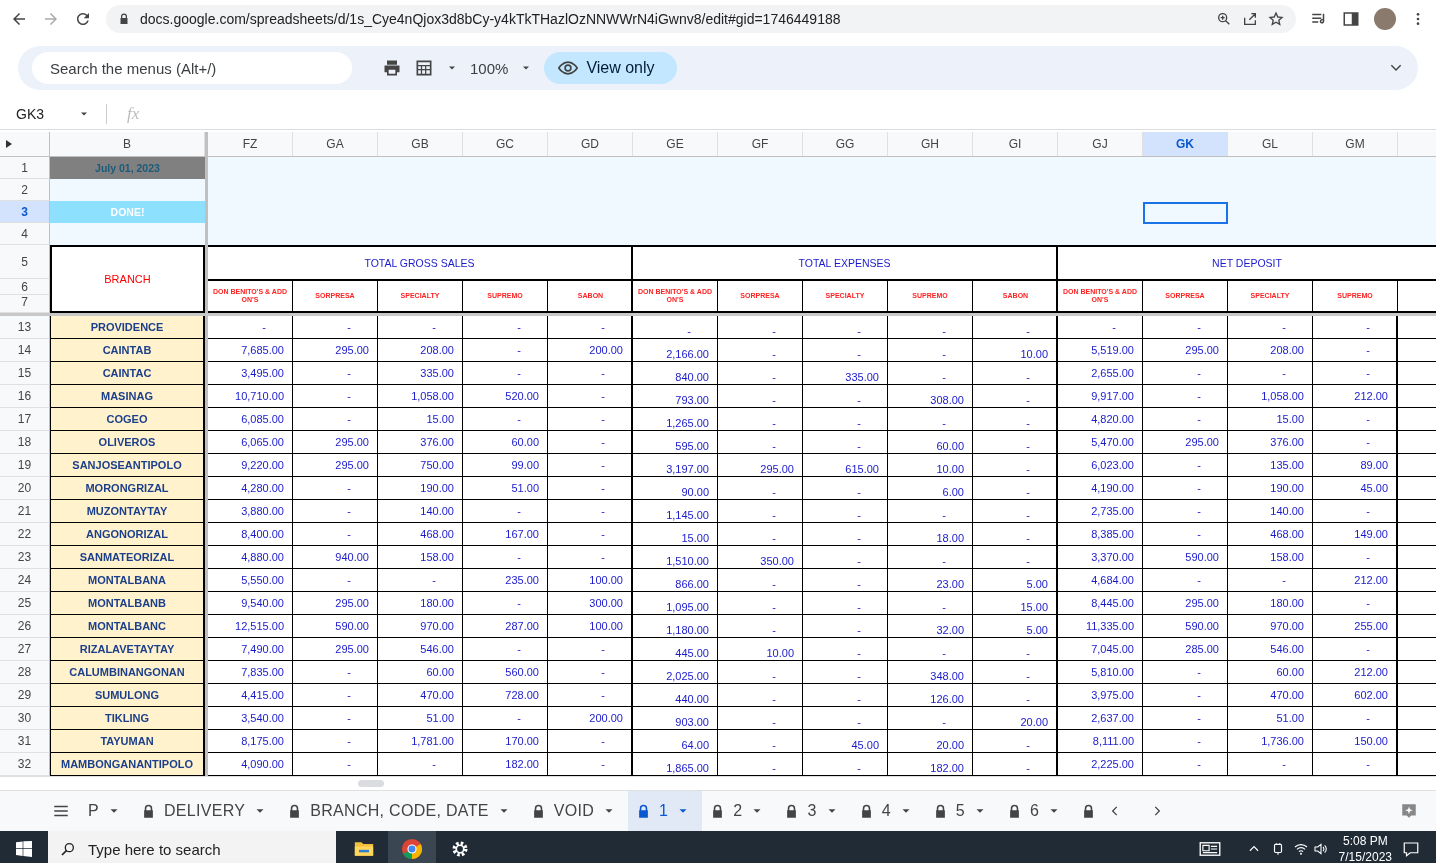  Describe the element at coordinates (250, 350) in the screenshot. I see `table-cell: 7,685.00` at that location.